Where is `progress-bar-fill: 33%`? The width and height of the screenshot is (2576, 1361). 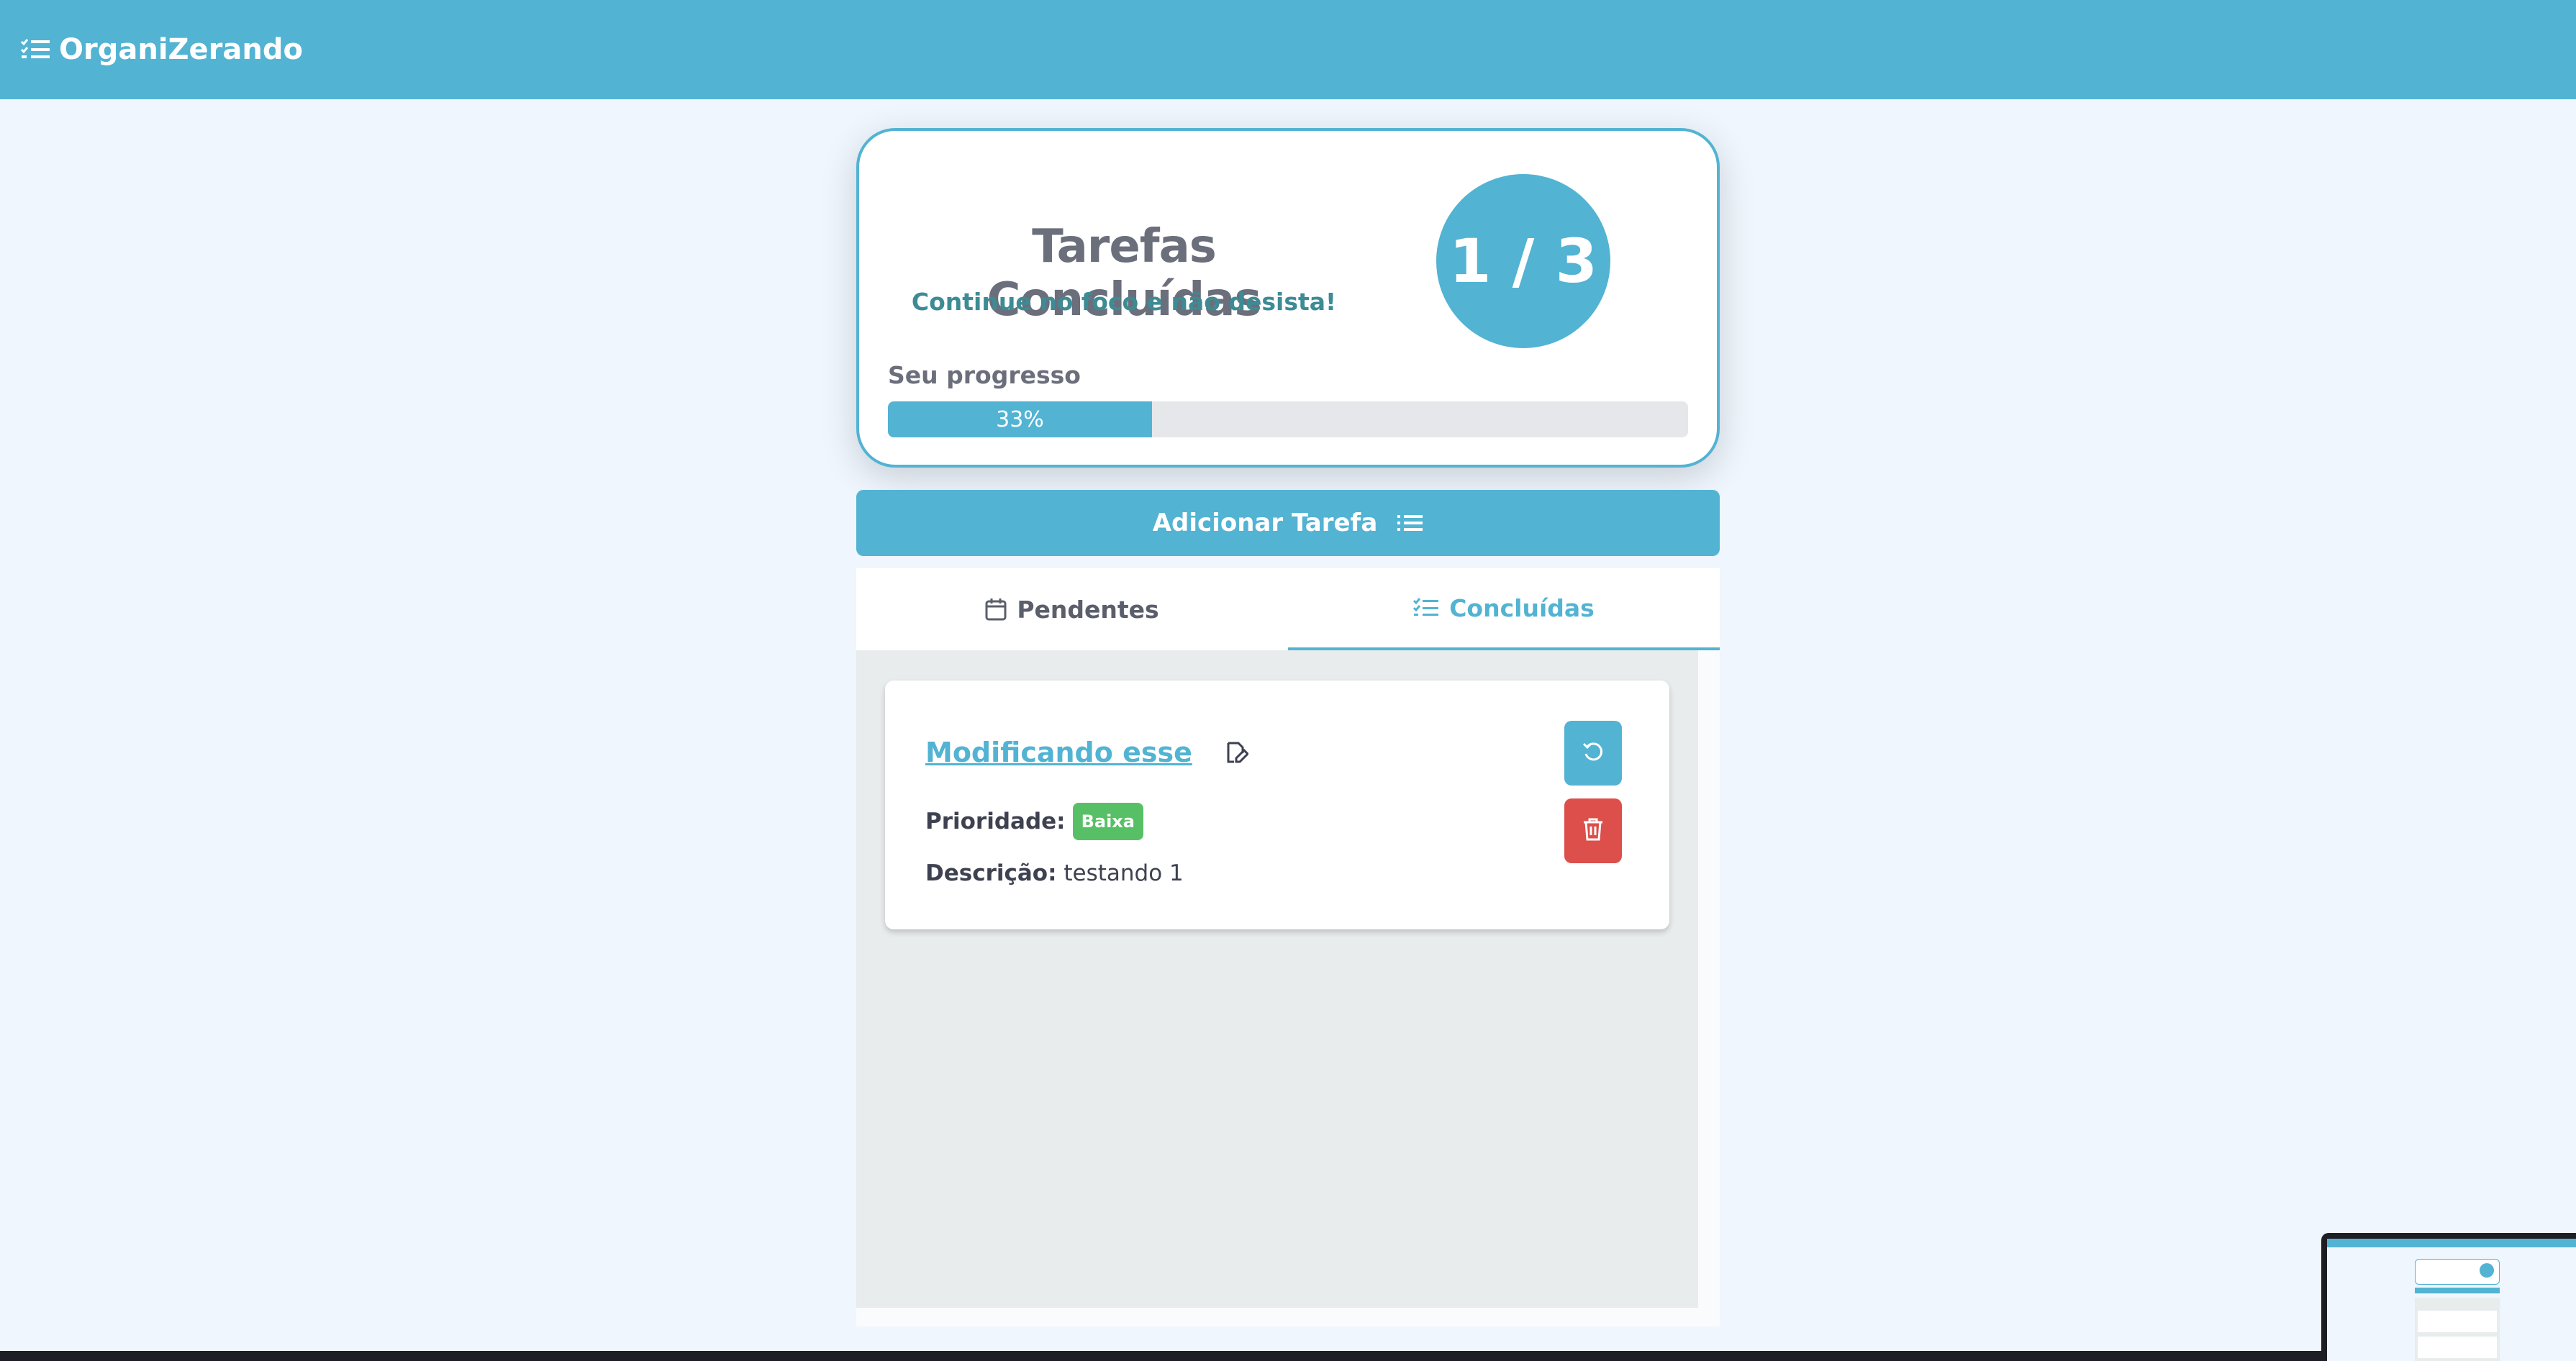 progress-bar-fill: 33% is located at coordinates (1020, 419).